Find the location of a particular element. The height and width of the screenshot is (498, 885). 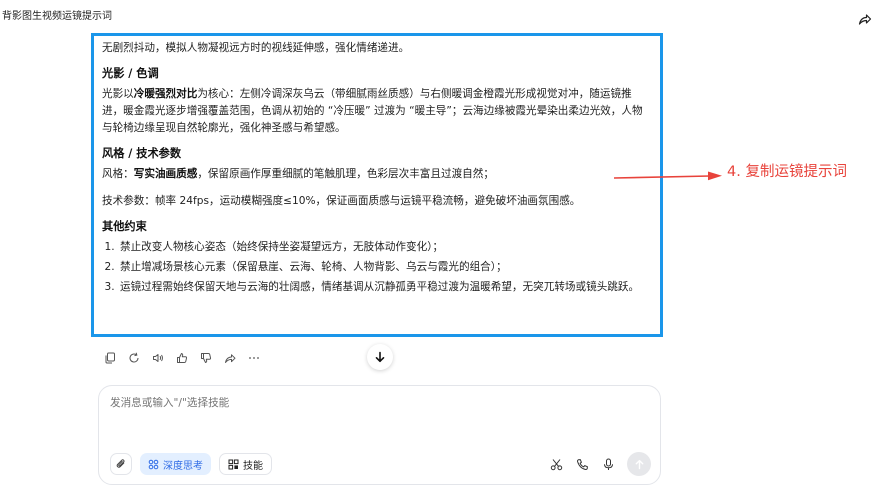

scissors-icon is located at coordinates (556, 464).